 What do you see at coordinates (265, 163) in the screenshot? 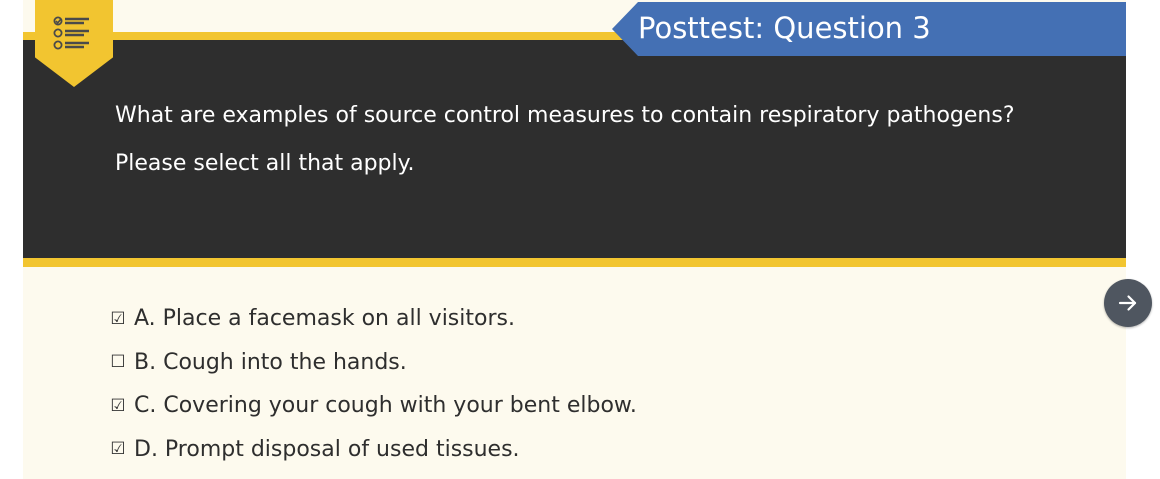
I see `question-instruction: Please select all that apply.` at bounding box center [265, 163].